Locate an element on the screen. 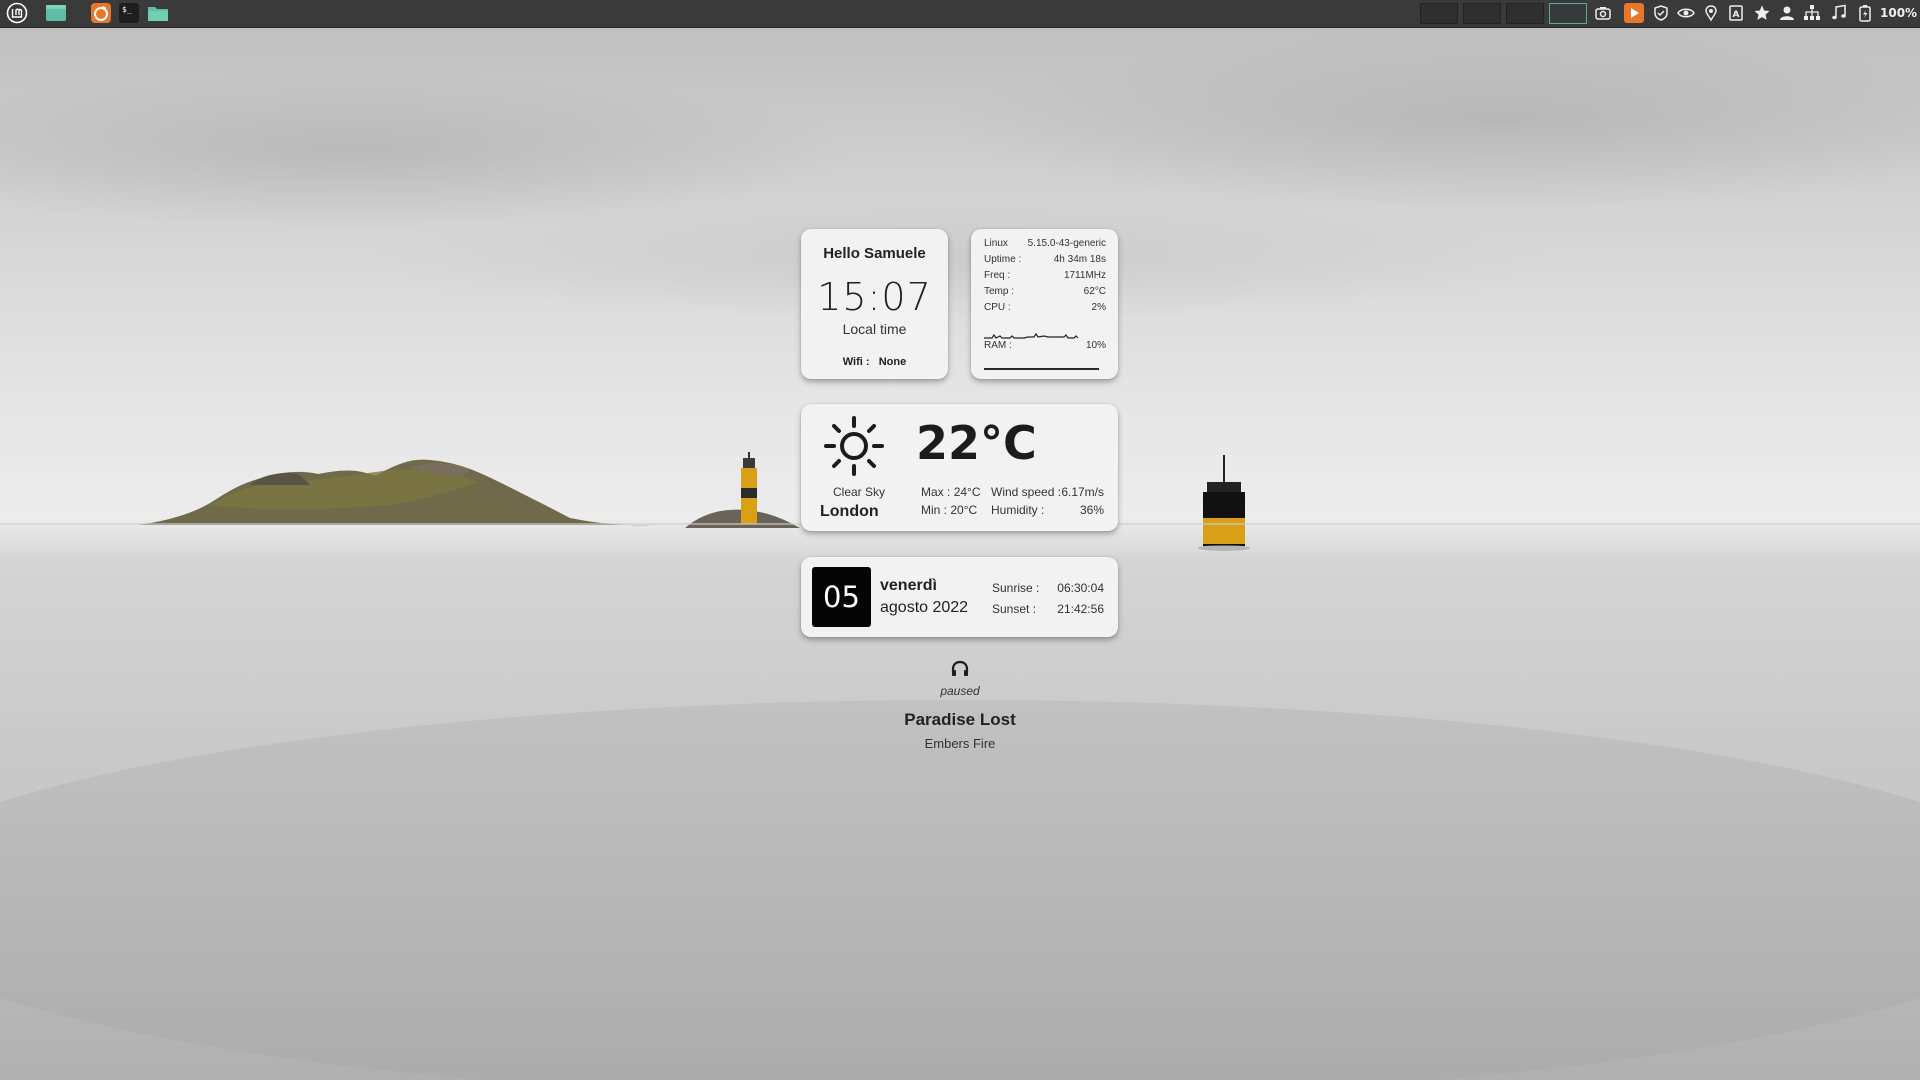 The width and height of the screenshot is (1920, 1080). ram-label: RAM : is located at coordinates (998, 345).